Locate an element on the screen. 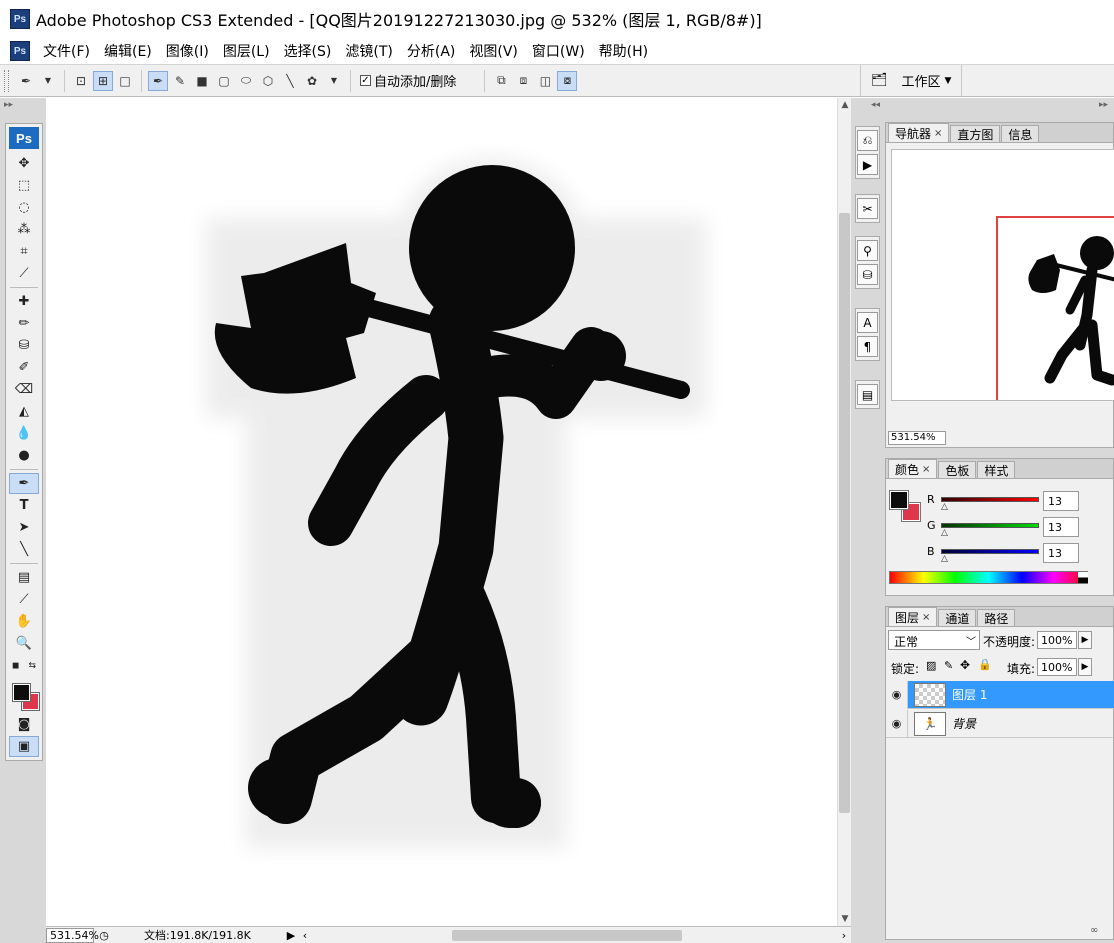 This screenshot has height=943, width=1114. green-slider: G △ 13 is located at coordinates (1019, 528).